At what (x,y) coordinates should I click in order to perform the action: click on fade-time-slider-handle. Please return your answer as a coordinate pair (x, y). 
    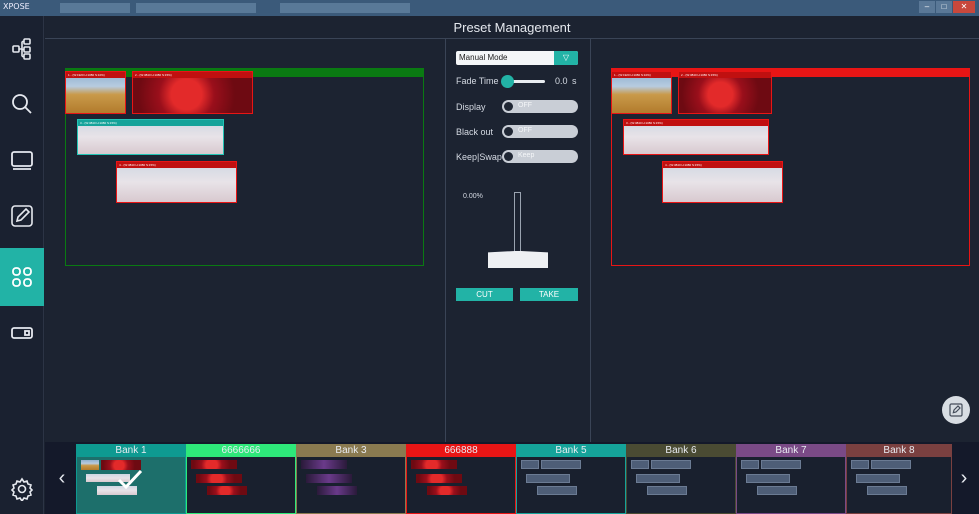
    Looking at the image, I should click on (507, 81).